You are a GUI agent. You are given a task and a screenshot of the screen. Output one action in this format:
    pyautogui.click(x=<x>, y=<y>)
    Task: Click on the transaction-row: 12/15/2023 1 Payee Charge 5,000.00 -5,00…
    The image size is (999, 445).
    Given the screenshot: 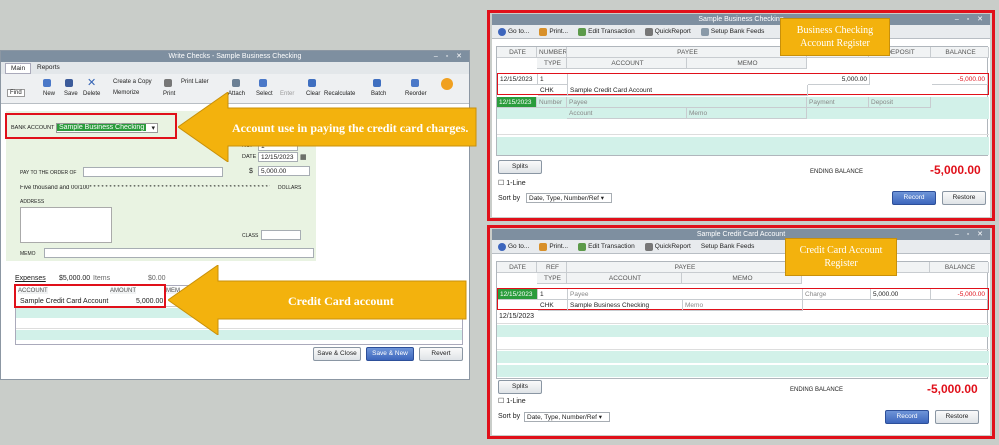 What is the action you would take?
    pyautogui.click(x=743, y=299)
    